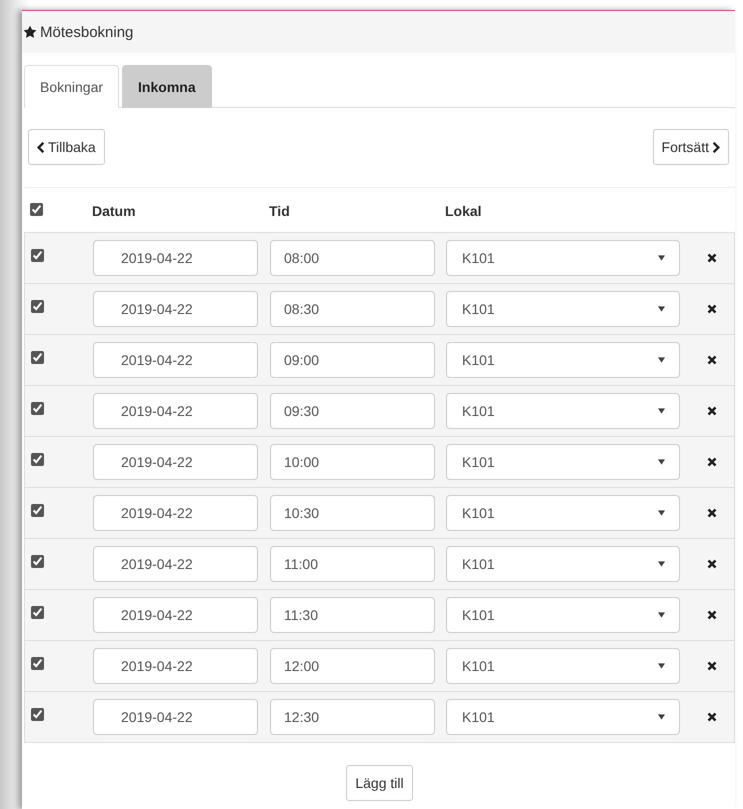  Describe the element at coordinates (279, 211) in the screenshot. I see `column-header: Tid` at that location.